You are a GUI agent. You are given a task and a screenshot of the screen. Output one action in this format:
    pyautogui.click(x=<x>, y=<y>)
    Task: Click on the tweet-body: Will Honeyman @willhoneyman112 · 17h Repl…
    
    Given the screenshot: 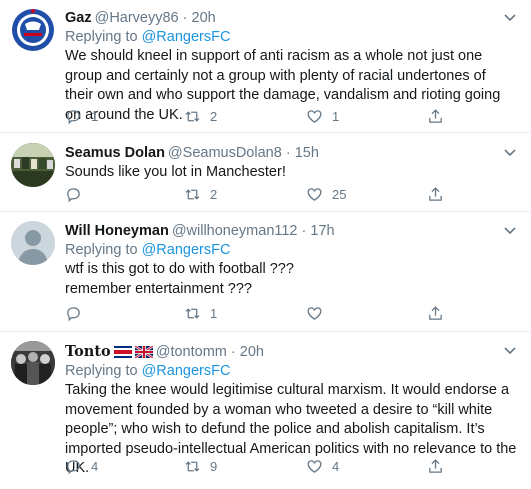 What is the action you would take?
    pyautogui.click(x=291, y=260)
    